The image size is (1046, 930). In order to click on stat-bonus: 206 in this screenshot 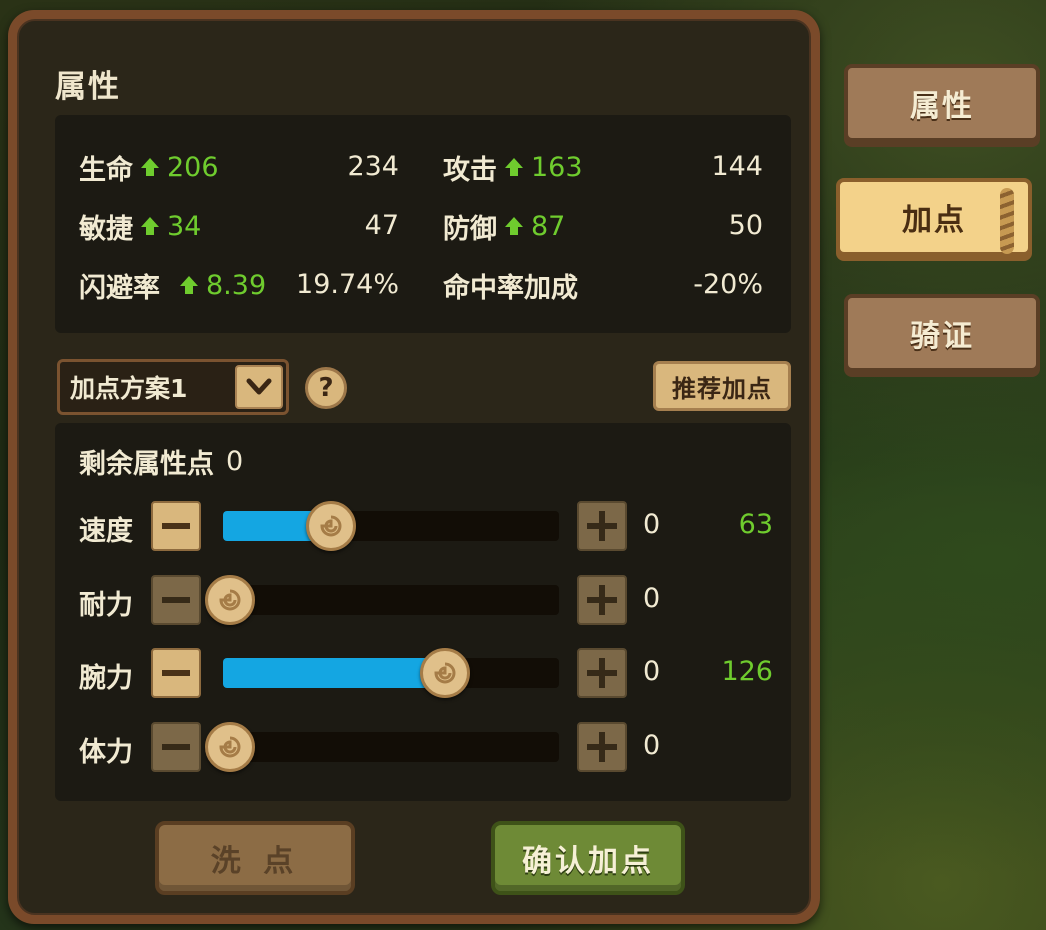, I will do `click(180, 167)`.